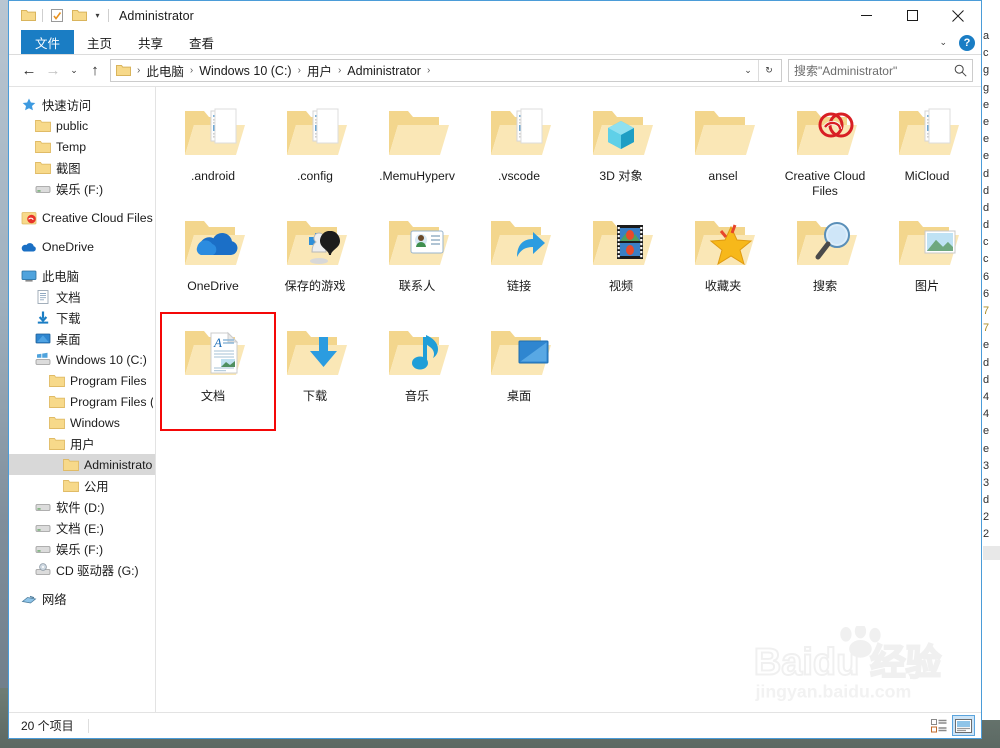  What do you see at coordinates (825, 258) in the screenshot?
I see `file-item-item: 搜索` at bounding box center [825, 258].